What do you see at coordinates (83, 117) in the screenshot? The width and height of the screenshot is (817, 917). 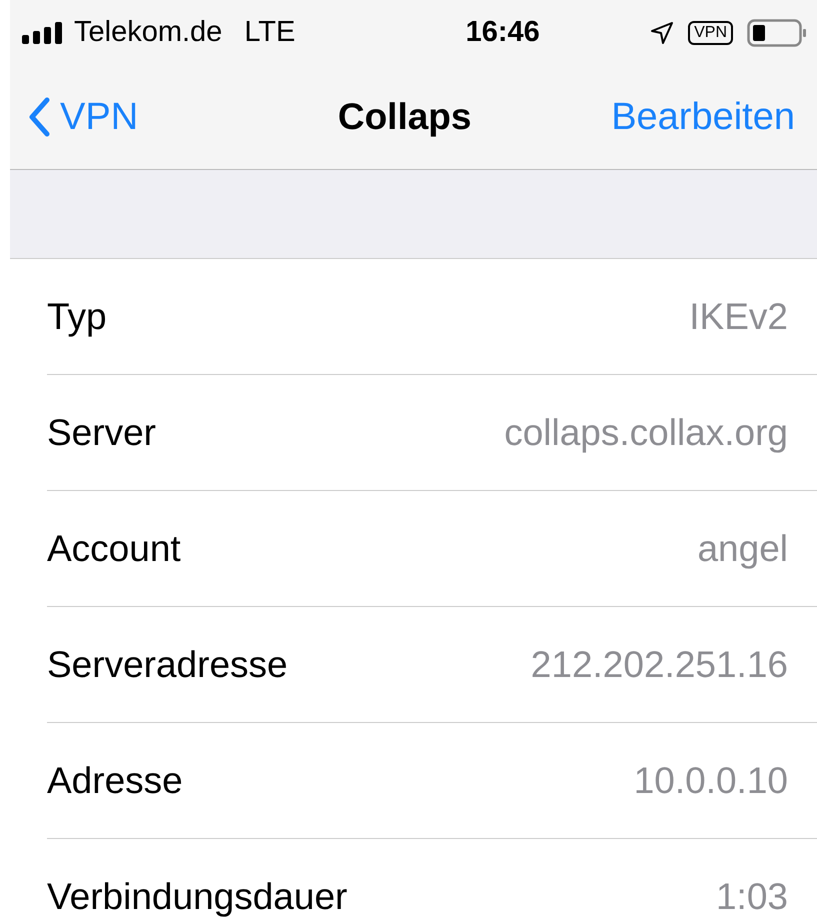 I see `back-button: VPN` at bounding box center [83, 117].